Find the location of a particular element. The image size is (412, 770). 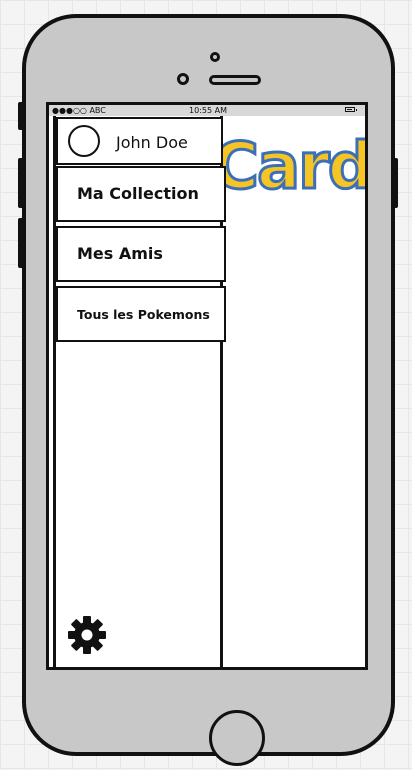

menu-item-ma-collection: Ma Collection is located at coordinates (141, 194).